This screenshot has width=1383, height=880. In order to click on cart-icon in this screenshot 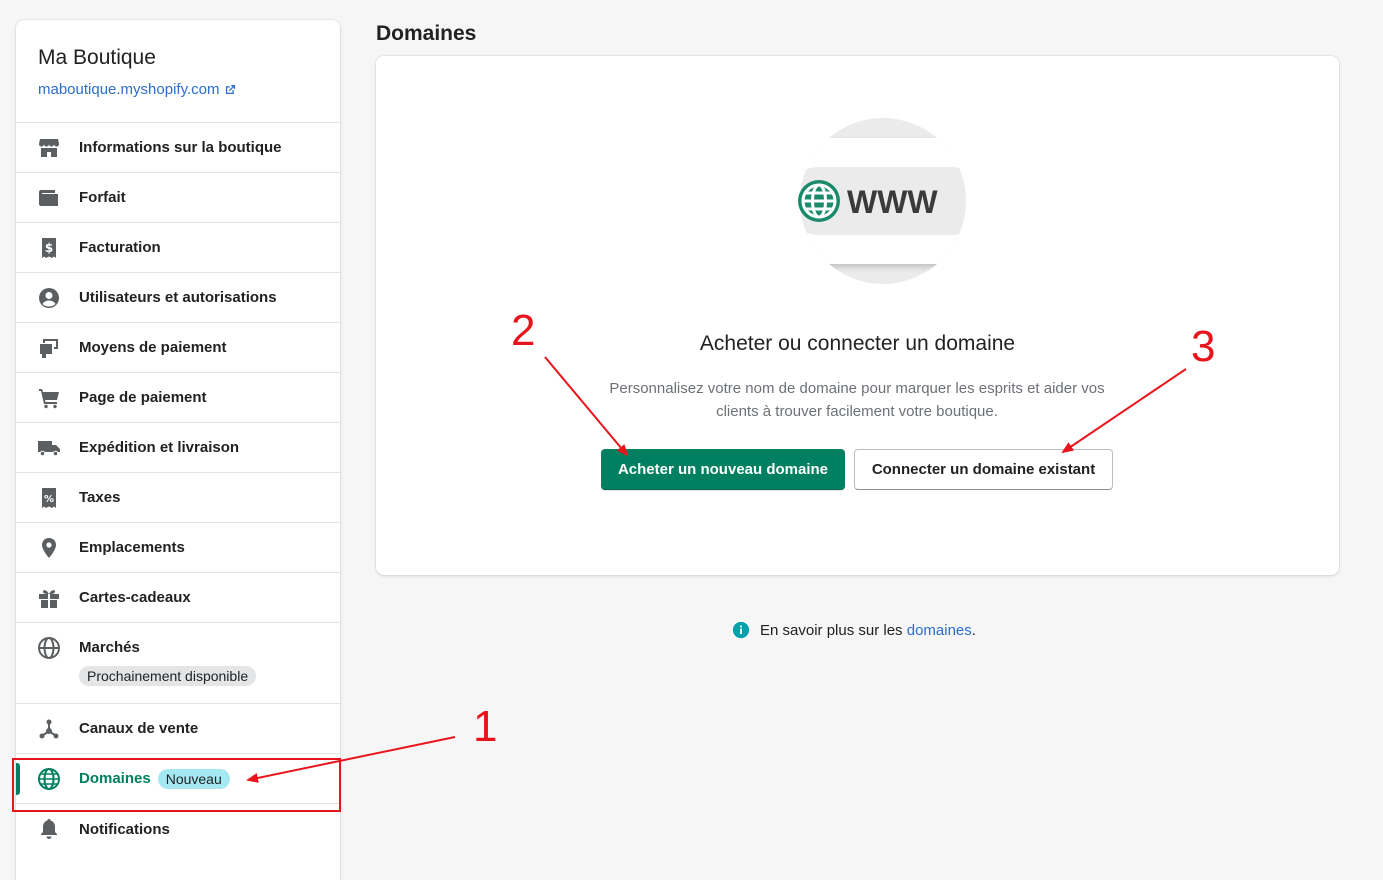, I will do `click(49, 398)`.